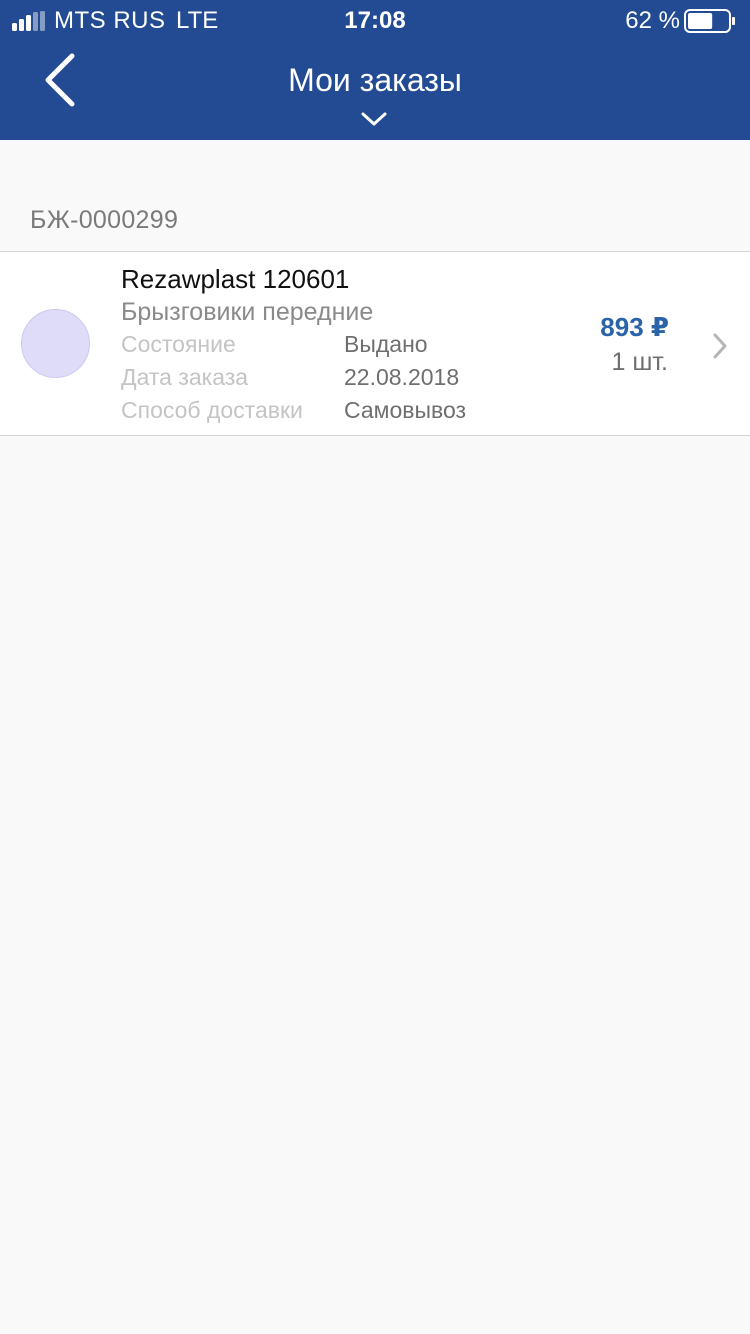  What do you see at coordinates (55, 343) in the screenshot?
I see `product-thumbnail` at bounding box center [55, 343].